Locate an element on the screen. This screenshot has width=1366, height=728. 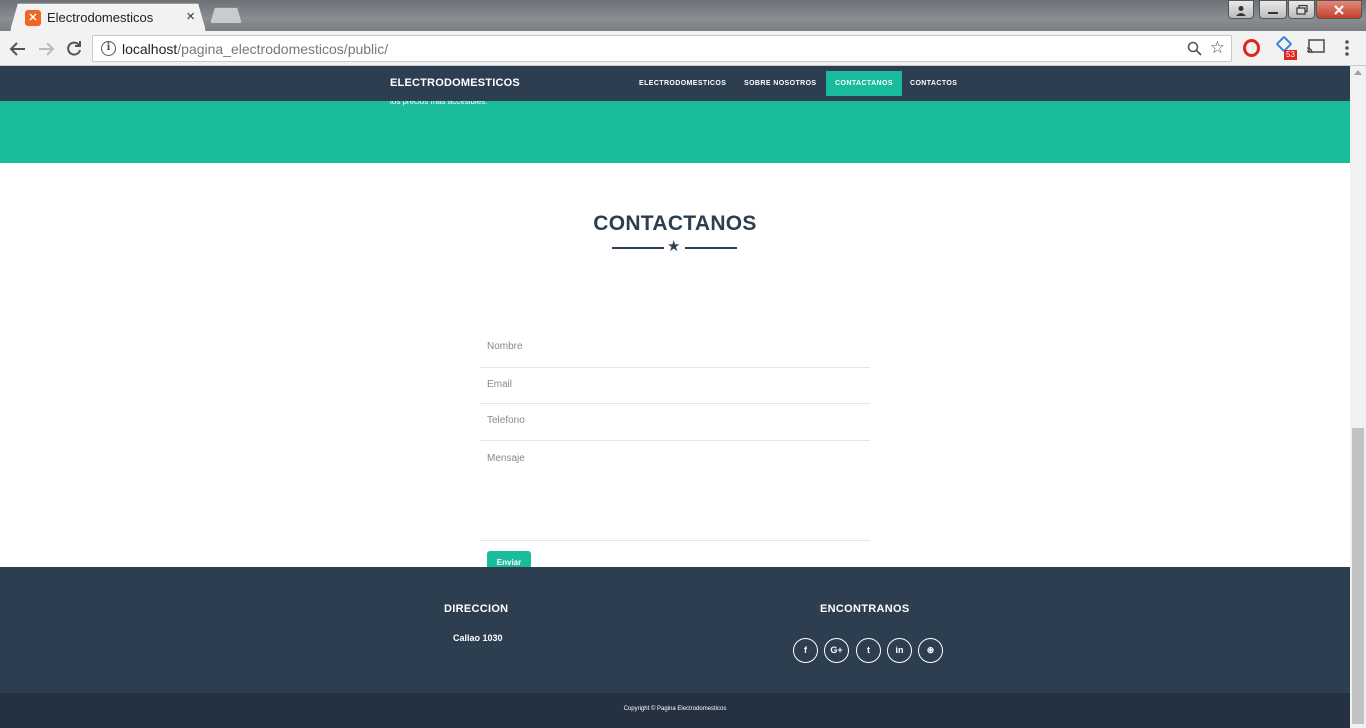
nav-electrodomesticos: ELECTRODOMESTICOS is located at coordinates (682, 83).